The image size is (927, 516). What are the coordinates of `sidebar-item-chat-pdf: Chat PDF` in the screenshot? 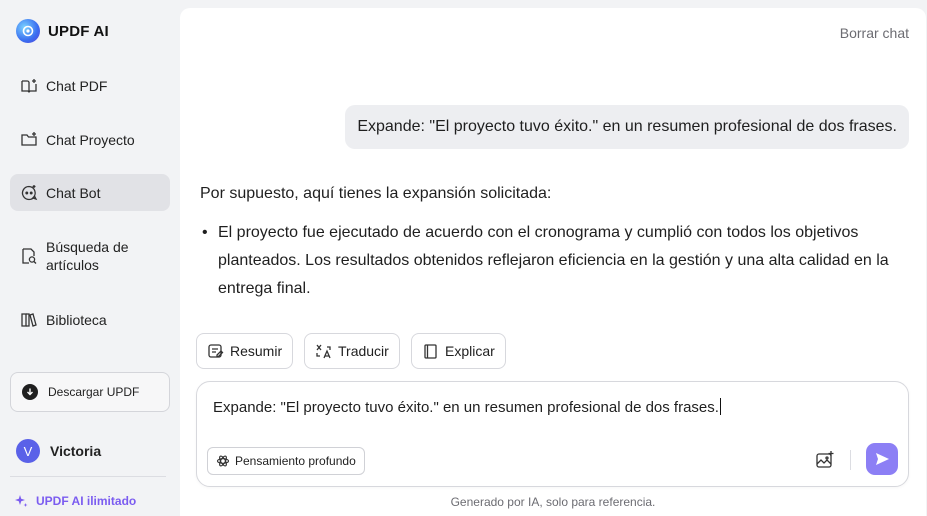 It's located at (90, 85).